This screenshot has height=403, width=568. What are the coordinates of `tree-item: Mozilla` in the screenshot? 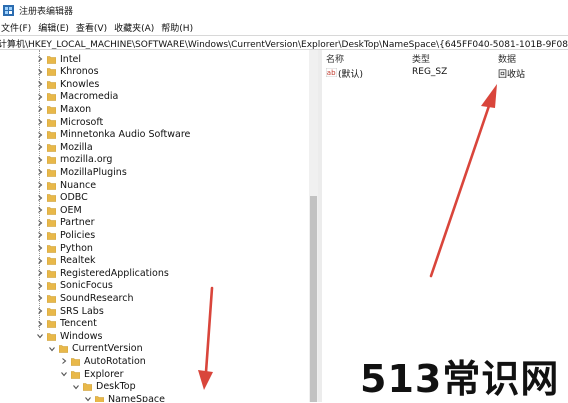 It's located at (64, 147).